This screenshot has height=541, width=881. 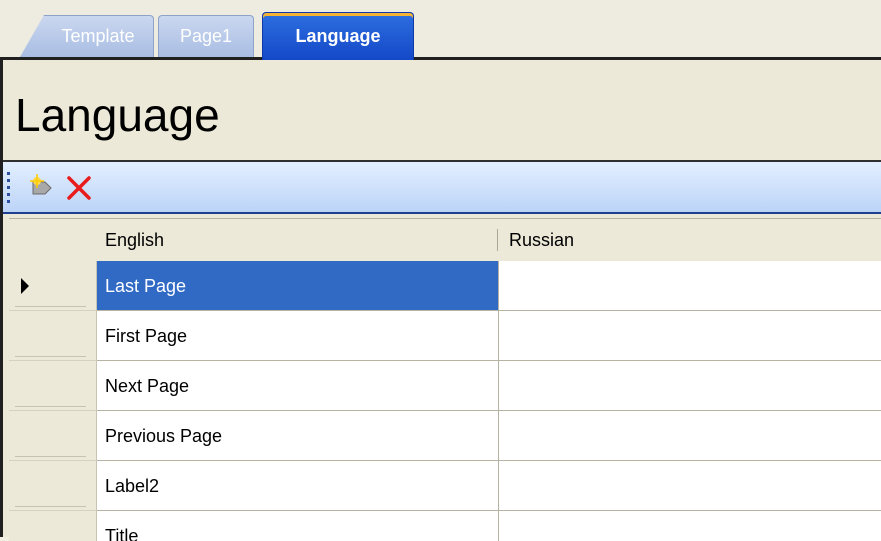 I want to click on tab-label: Page1, so click(x=206, y=36).